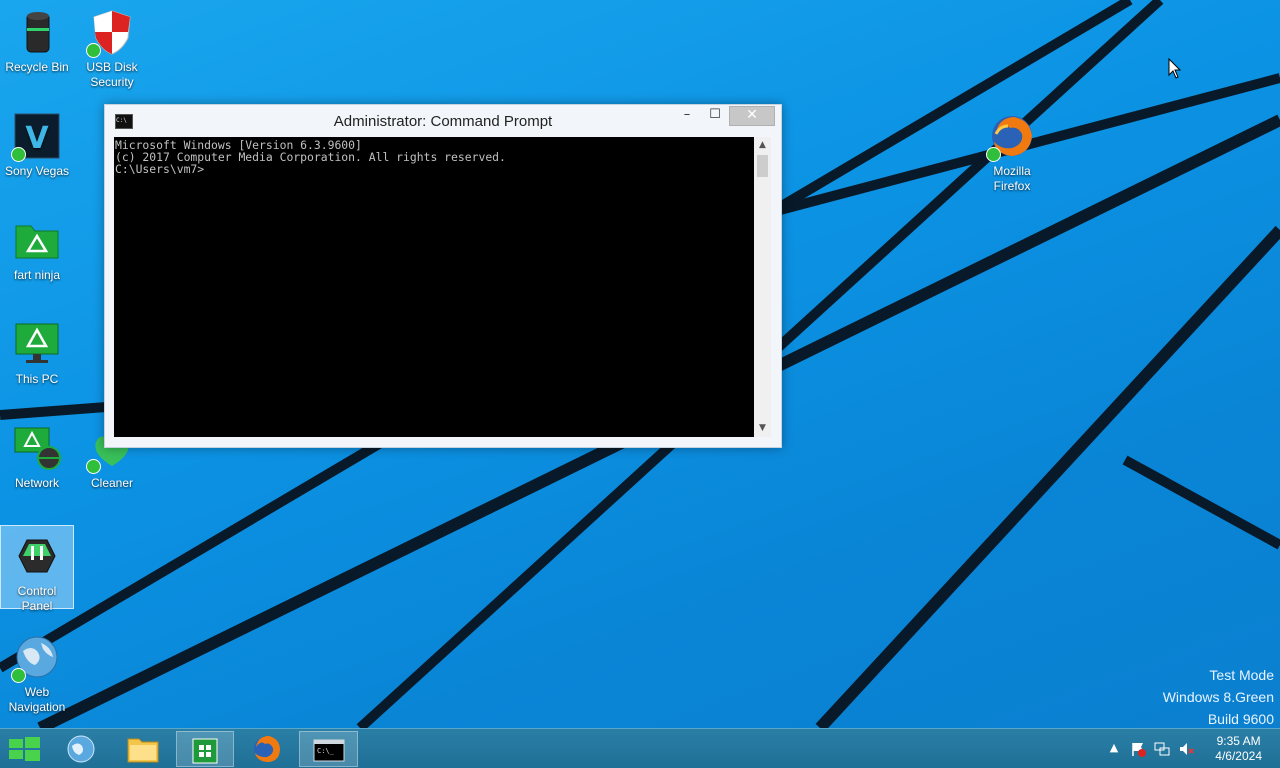 The image size is (1280, 768). I want to click on recycle-bin-label: Recycle Bin, so click(37, 67).